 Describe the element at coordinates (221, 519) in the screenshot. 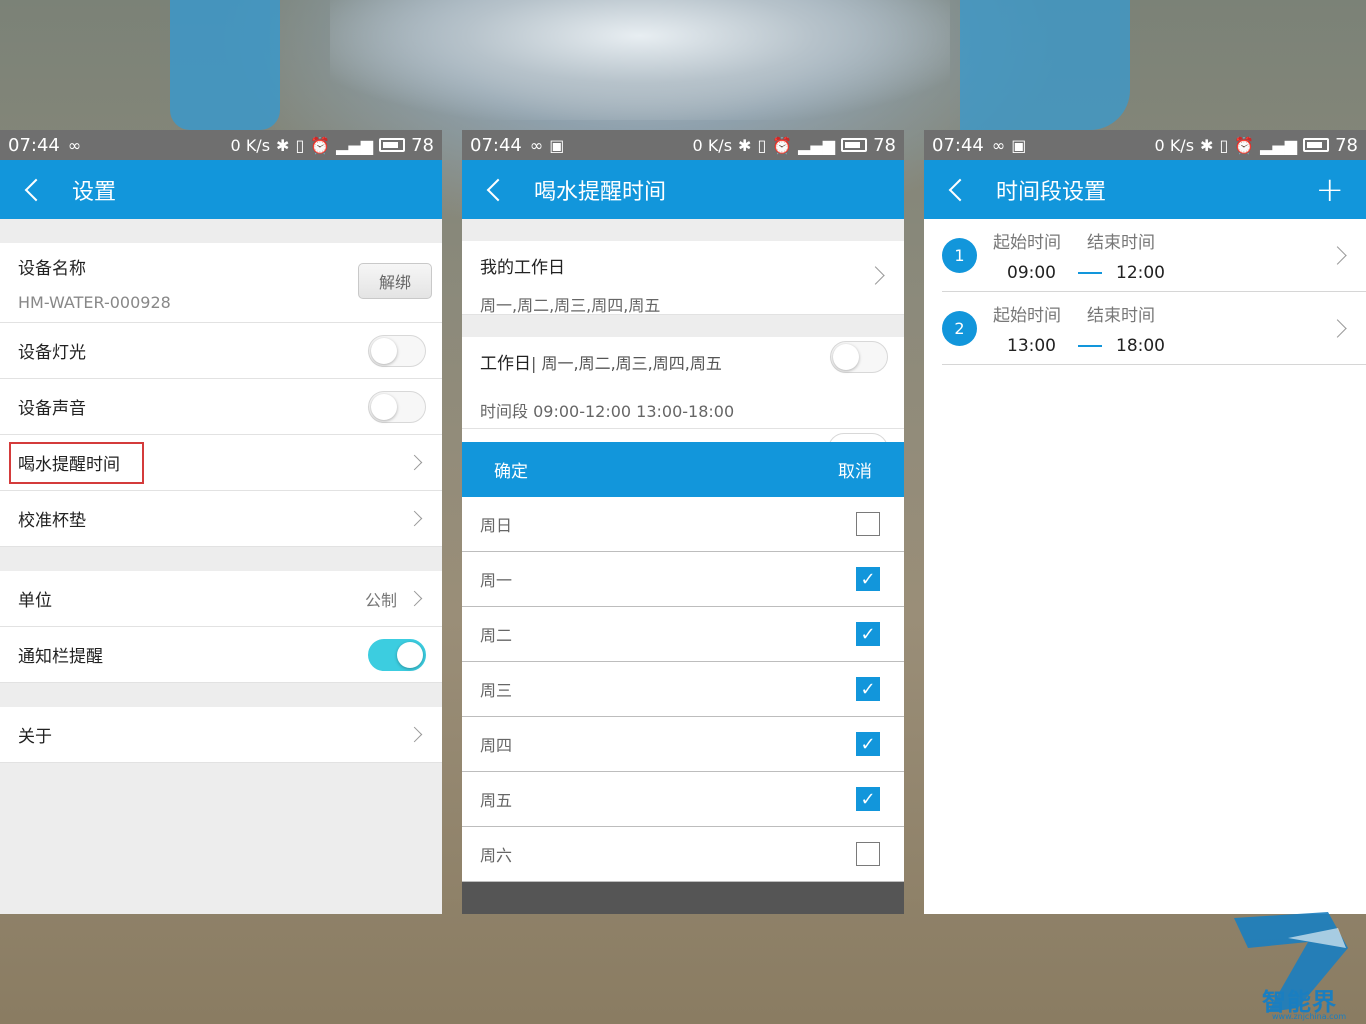

I see `calibrate-row: 校准杯垫` at that location.